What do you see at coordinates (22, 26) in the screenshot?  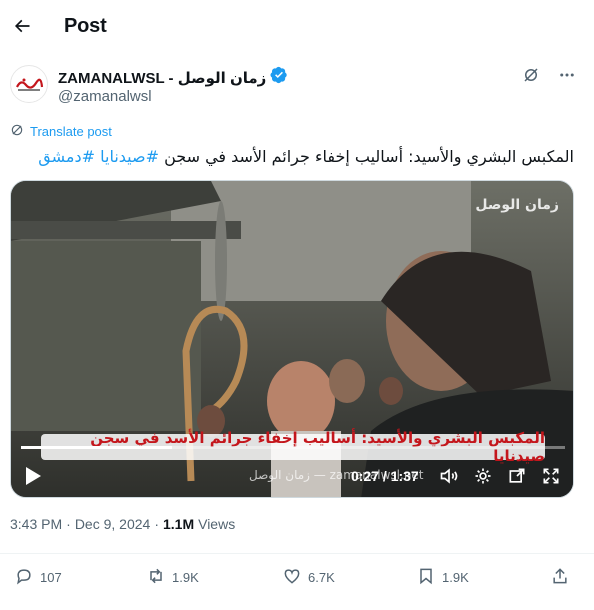 I see `back-arrow-icon` at bounding box center [22, 26].